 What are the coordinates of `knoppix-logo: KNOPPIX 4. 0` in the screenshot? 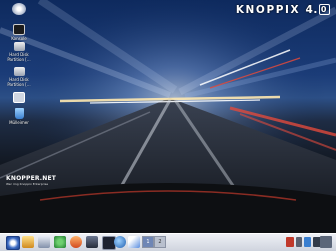 It's located at (283, 10).